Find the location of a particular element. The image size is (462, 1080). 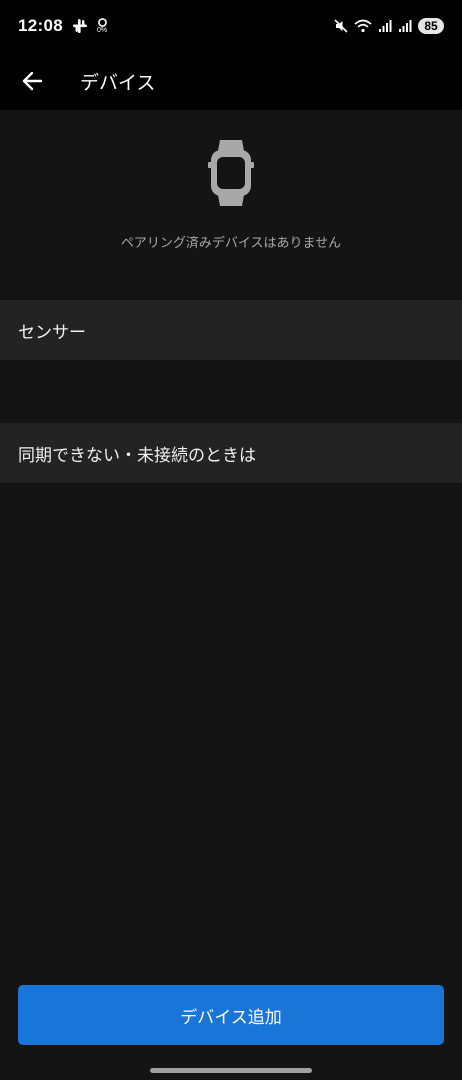

back-button is located at coordinates (32, 81).